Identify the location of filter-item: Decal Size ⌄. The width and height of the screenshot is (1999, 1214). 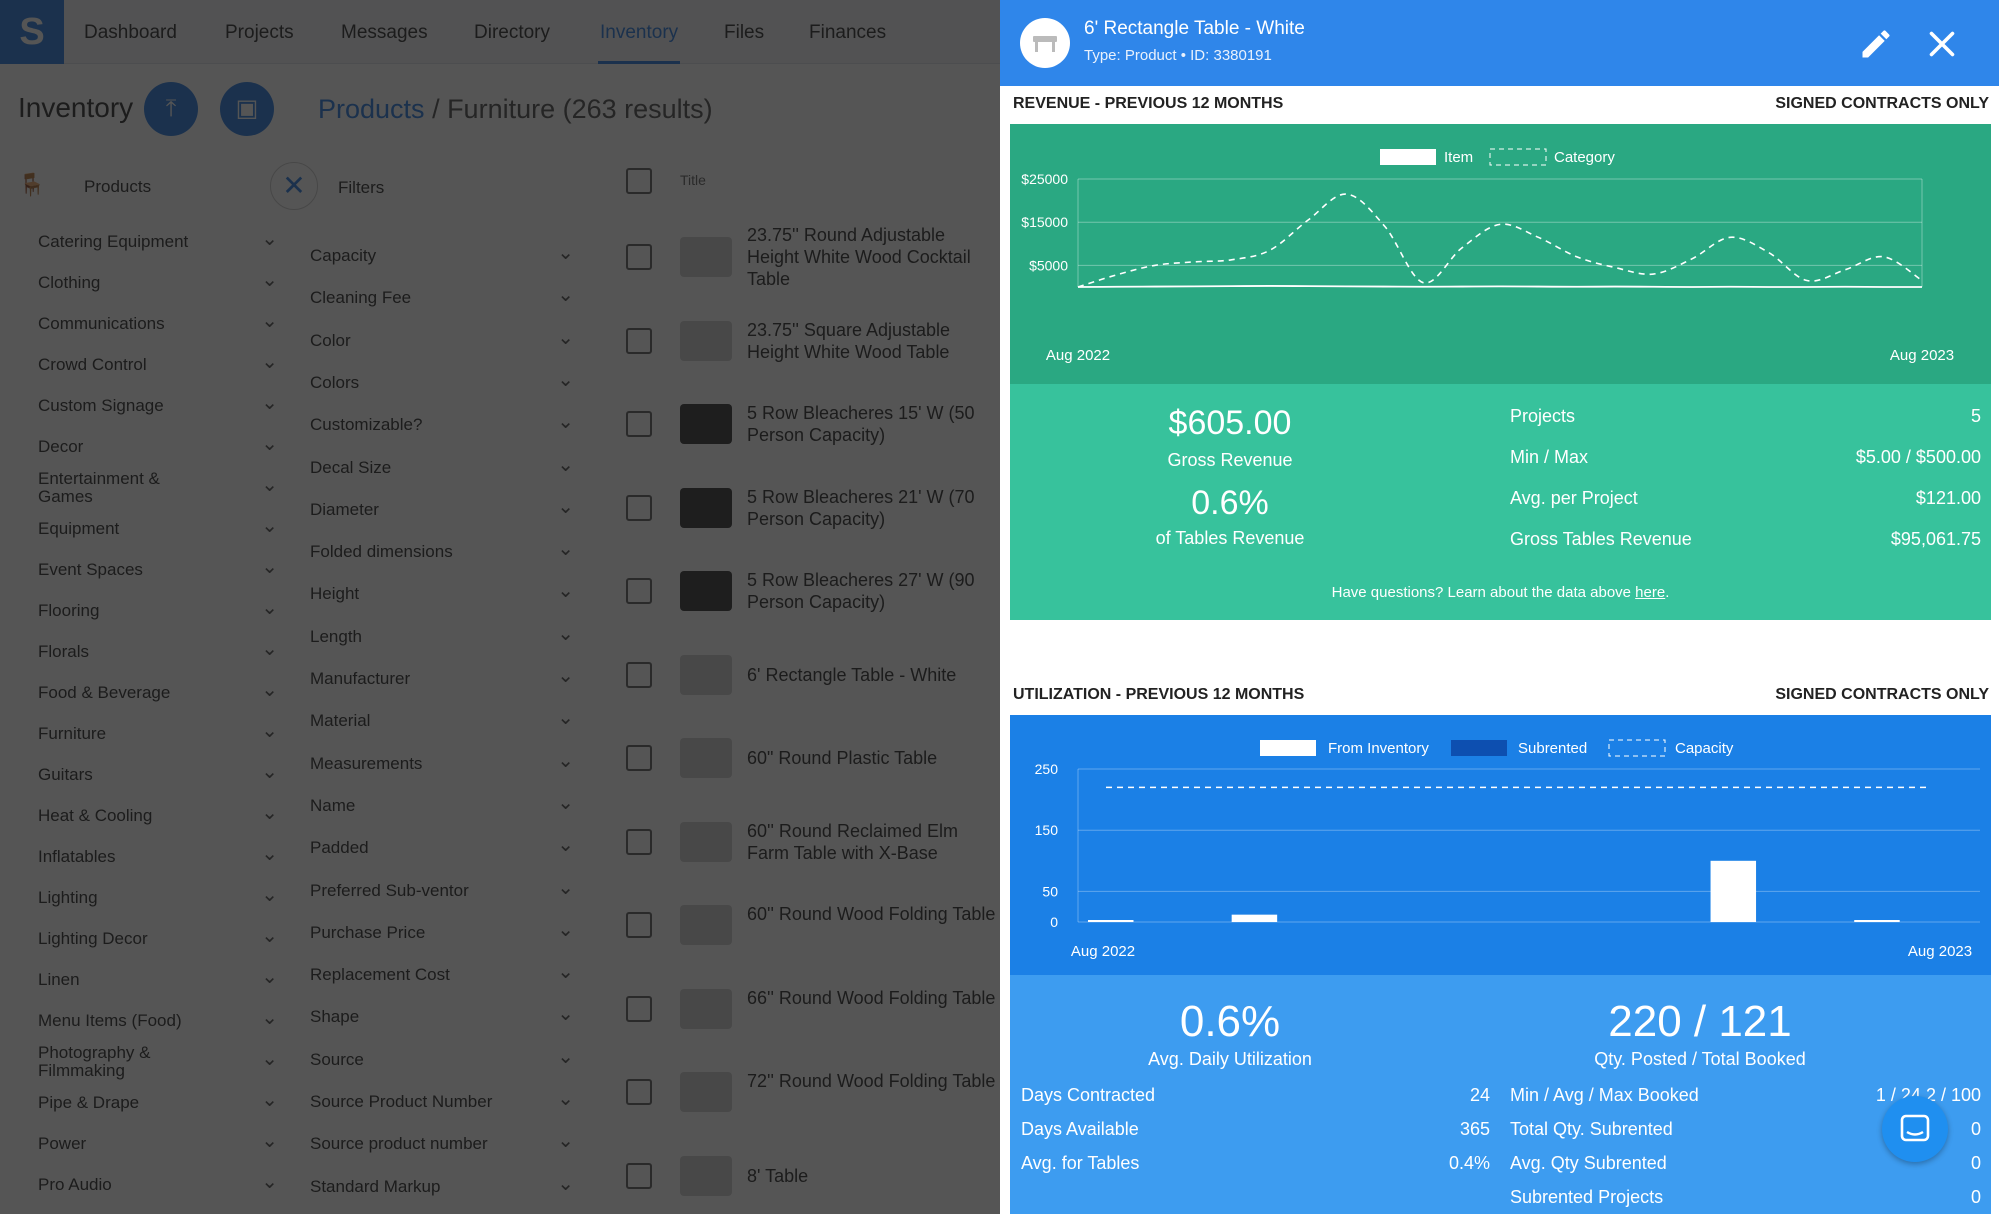
(442, 466).